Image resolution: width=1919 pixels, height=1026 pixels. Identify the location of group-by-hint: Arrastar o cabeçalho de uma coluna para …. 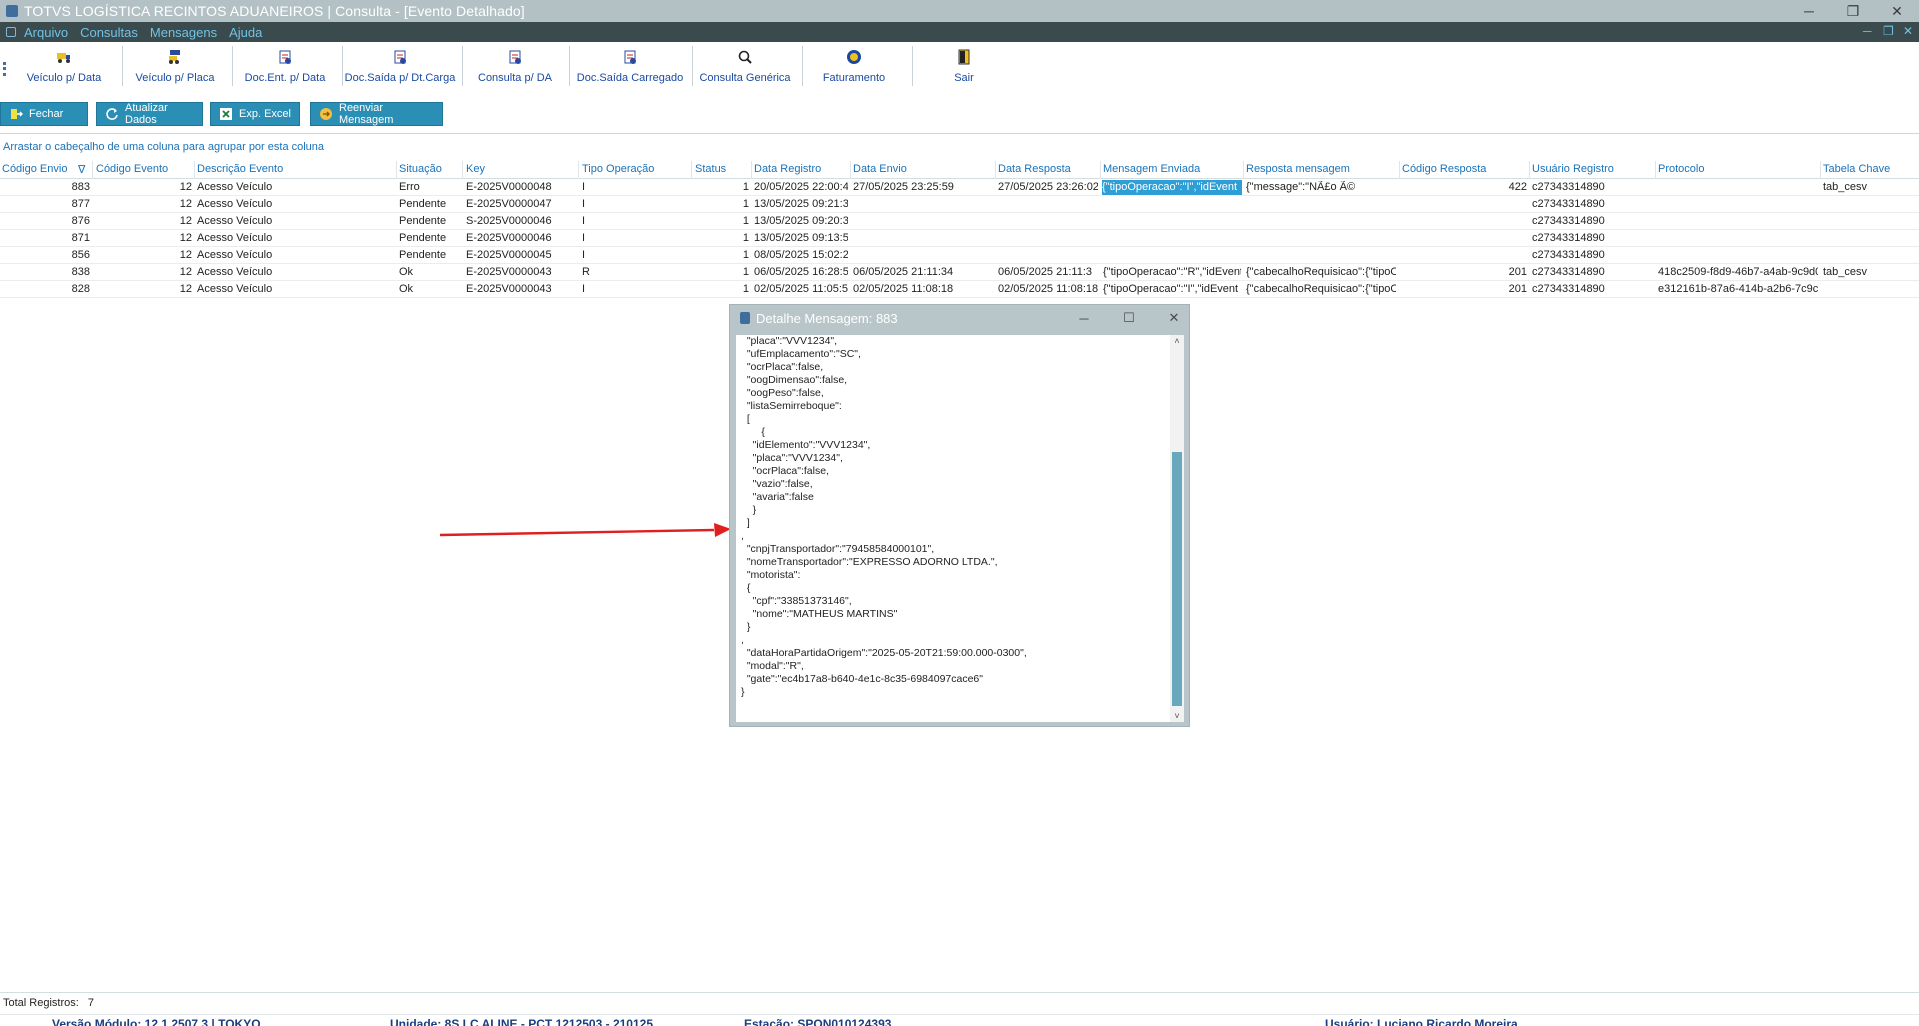
(163, 147).